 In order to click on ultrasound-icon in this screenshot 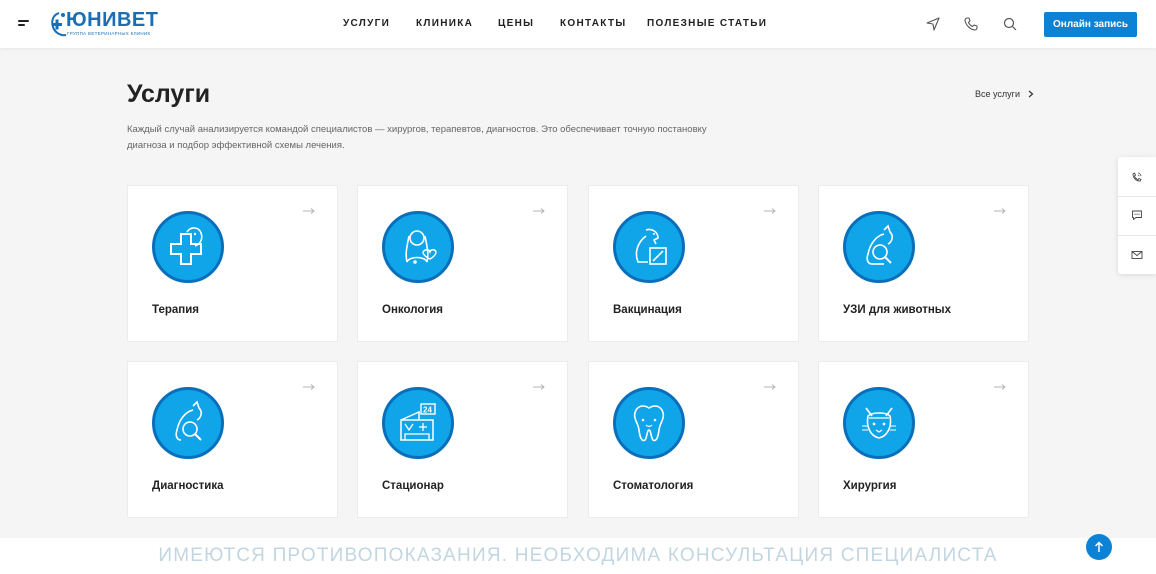, I will do `click(879, 247)`.